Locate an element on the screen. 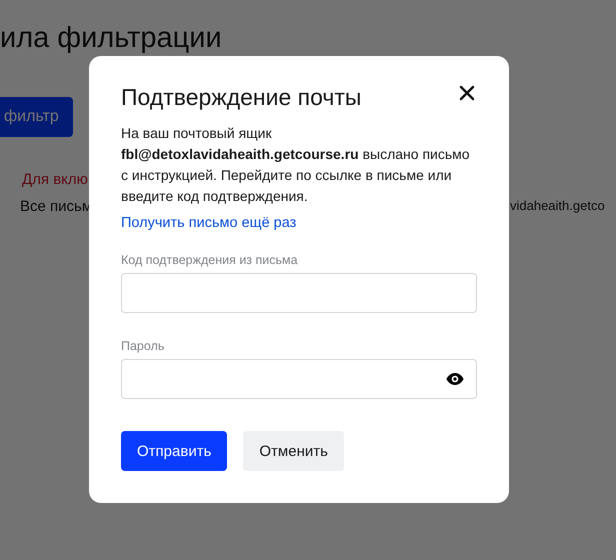  dialog-message: На ваш почтовый ящик fbl@detoxlavidaheaith.getcourse.ru выслано письмо с инструкцией. Перейдите по ссылке в письме или введите код подтверждения. is located at coordinates (296, 165).